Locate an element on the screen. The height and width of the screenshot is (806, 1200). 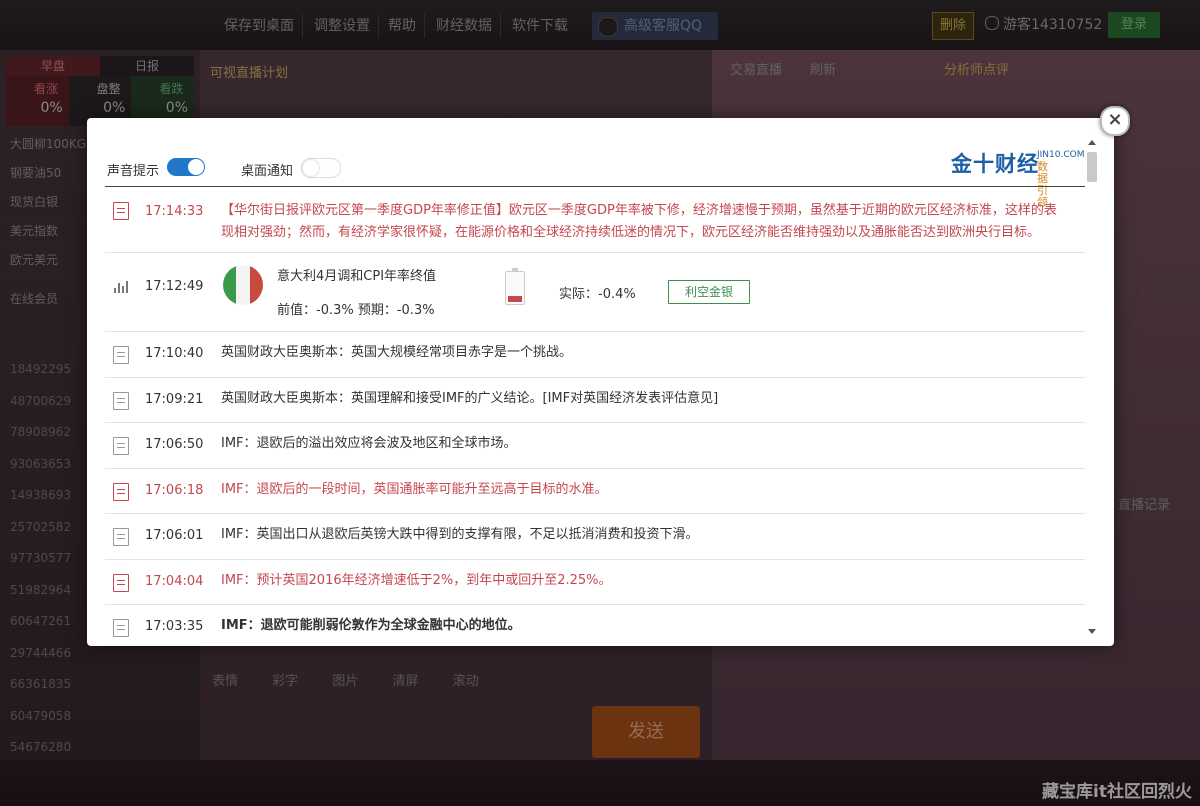
scroll-down-icon is located at coordinates (1092, 631).